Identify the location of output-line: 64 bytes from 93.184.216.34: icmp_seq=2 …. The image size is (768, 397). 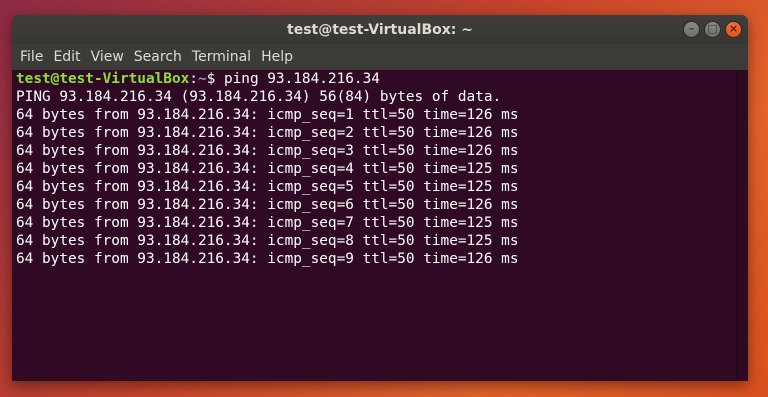
(267, 133).